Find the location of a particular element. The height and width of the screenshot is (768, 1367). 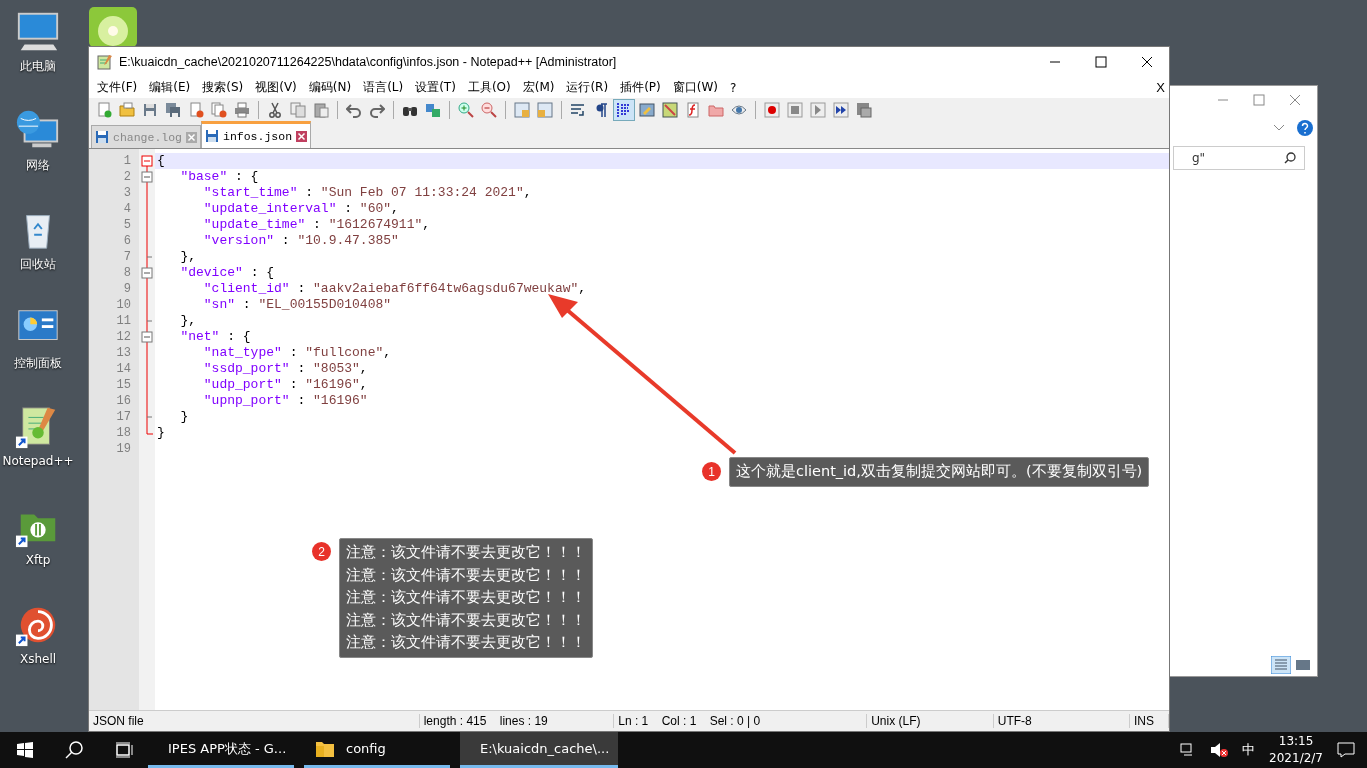

paste-icon is located at coordinates (321, 110).